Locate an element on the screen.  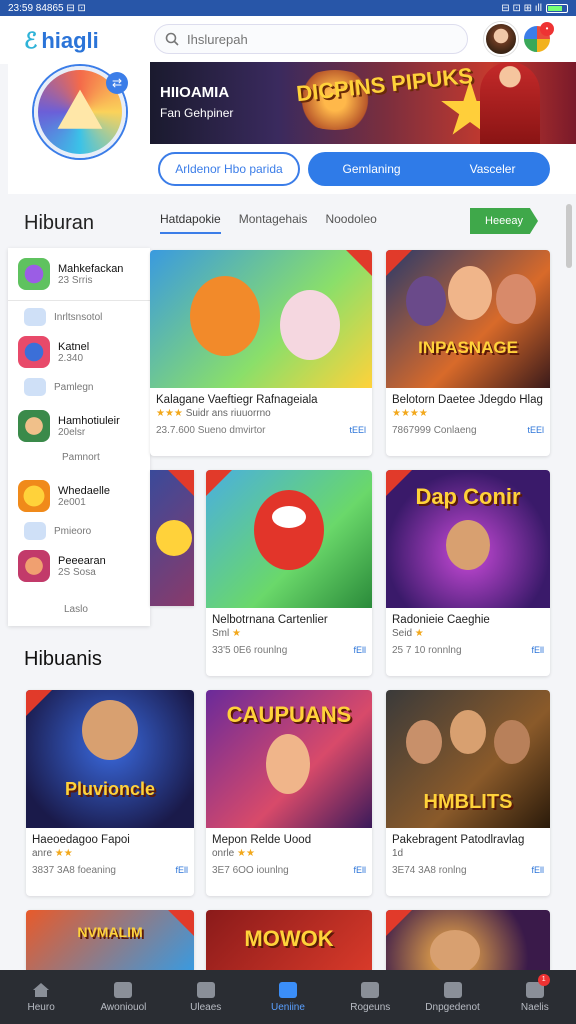
card-footer: 33'5 0E6 rounlng fEll is located at coordinates (289, 650).